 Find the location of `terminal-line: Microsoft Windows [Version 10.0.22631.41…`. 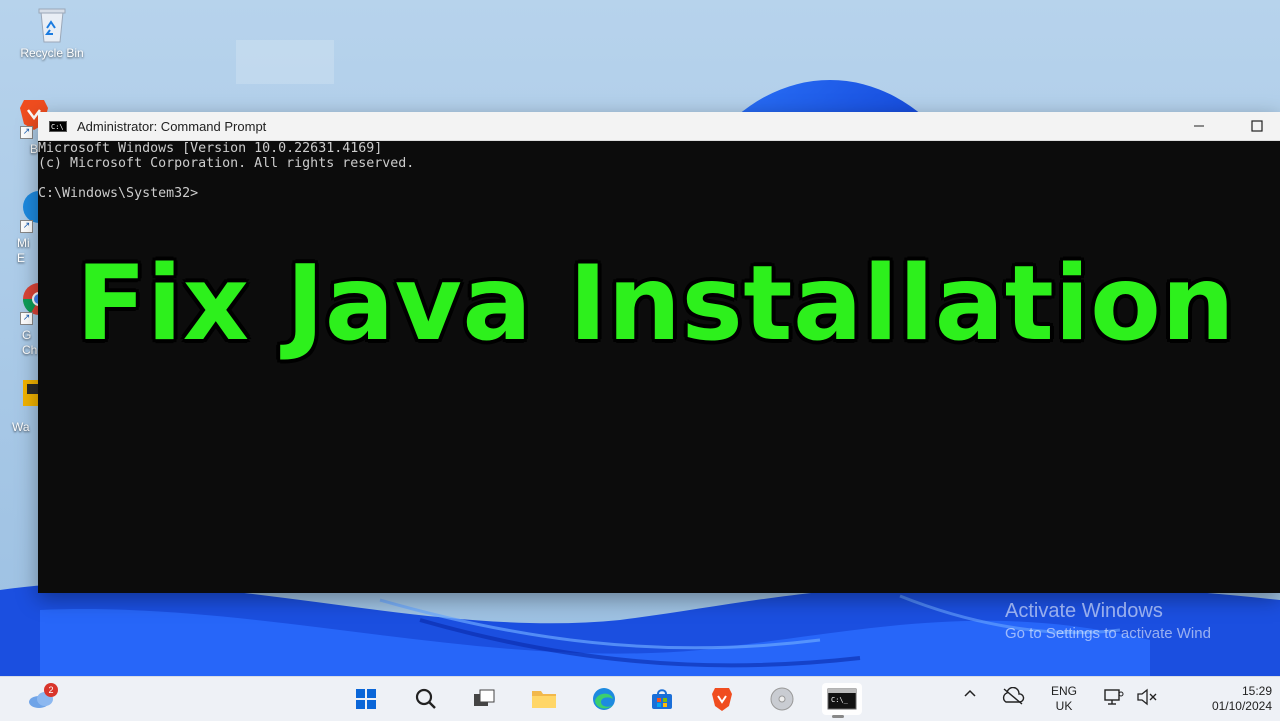

terminal-line: Microsoft Windows [Version 10.0.22631.41… is located at coordinates (210, 148).